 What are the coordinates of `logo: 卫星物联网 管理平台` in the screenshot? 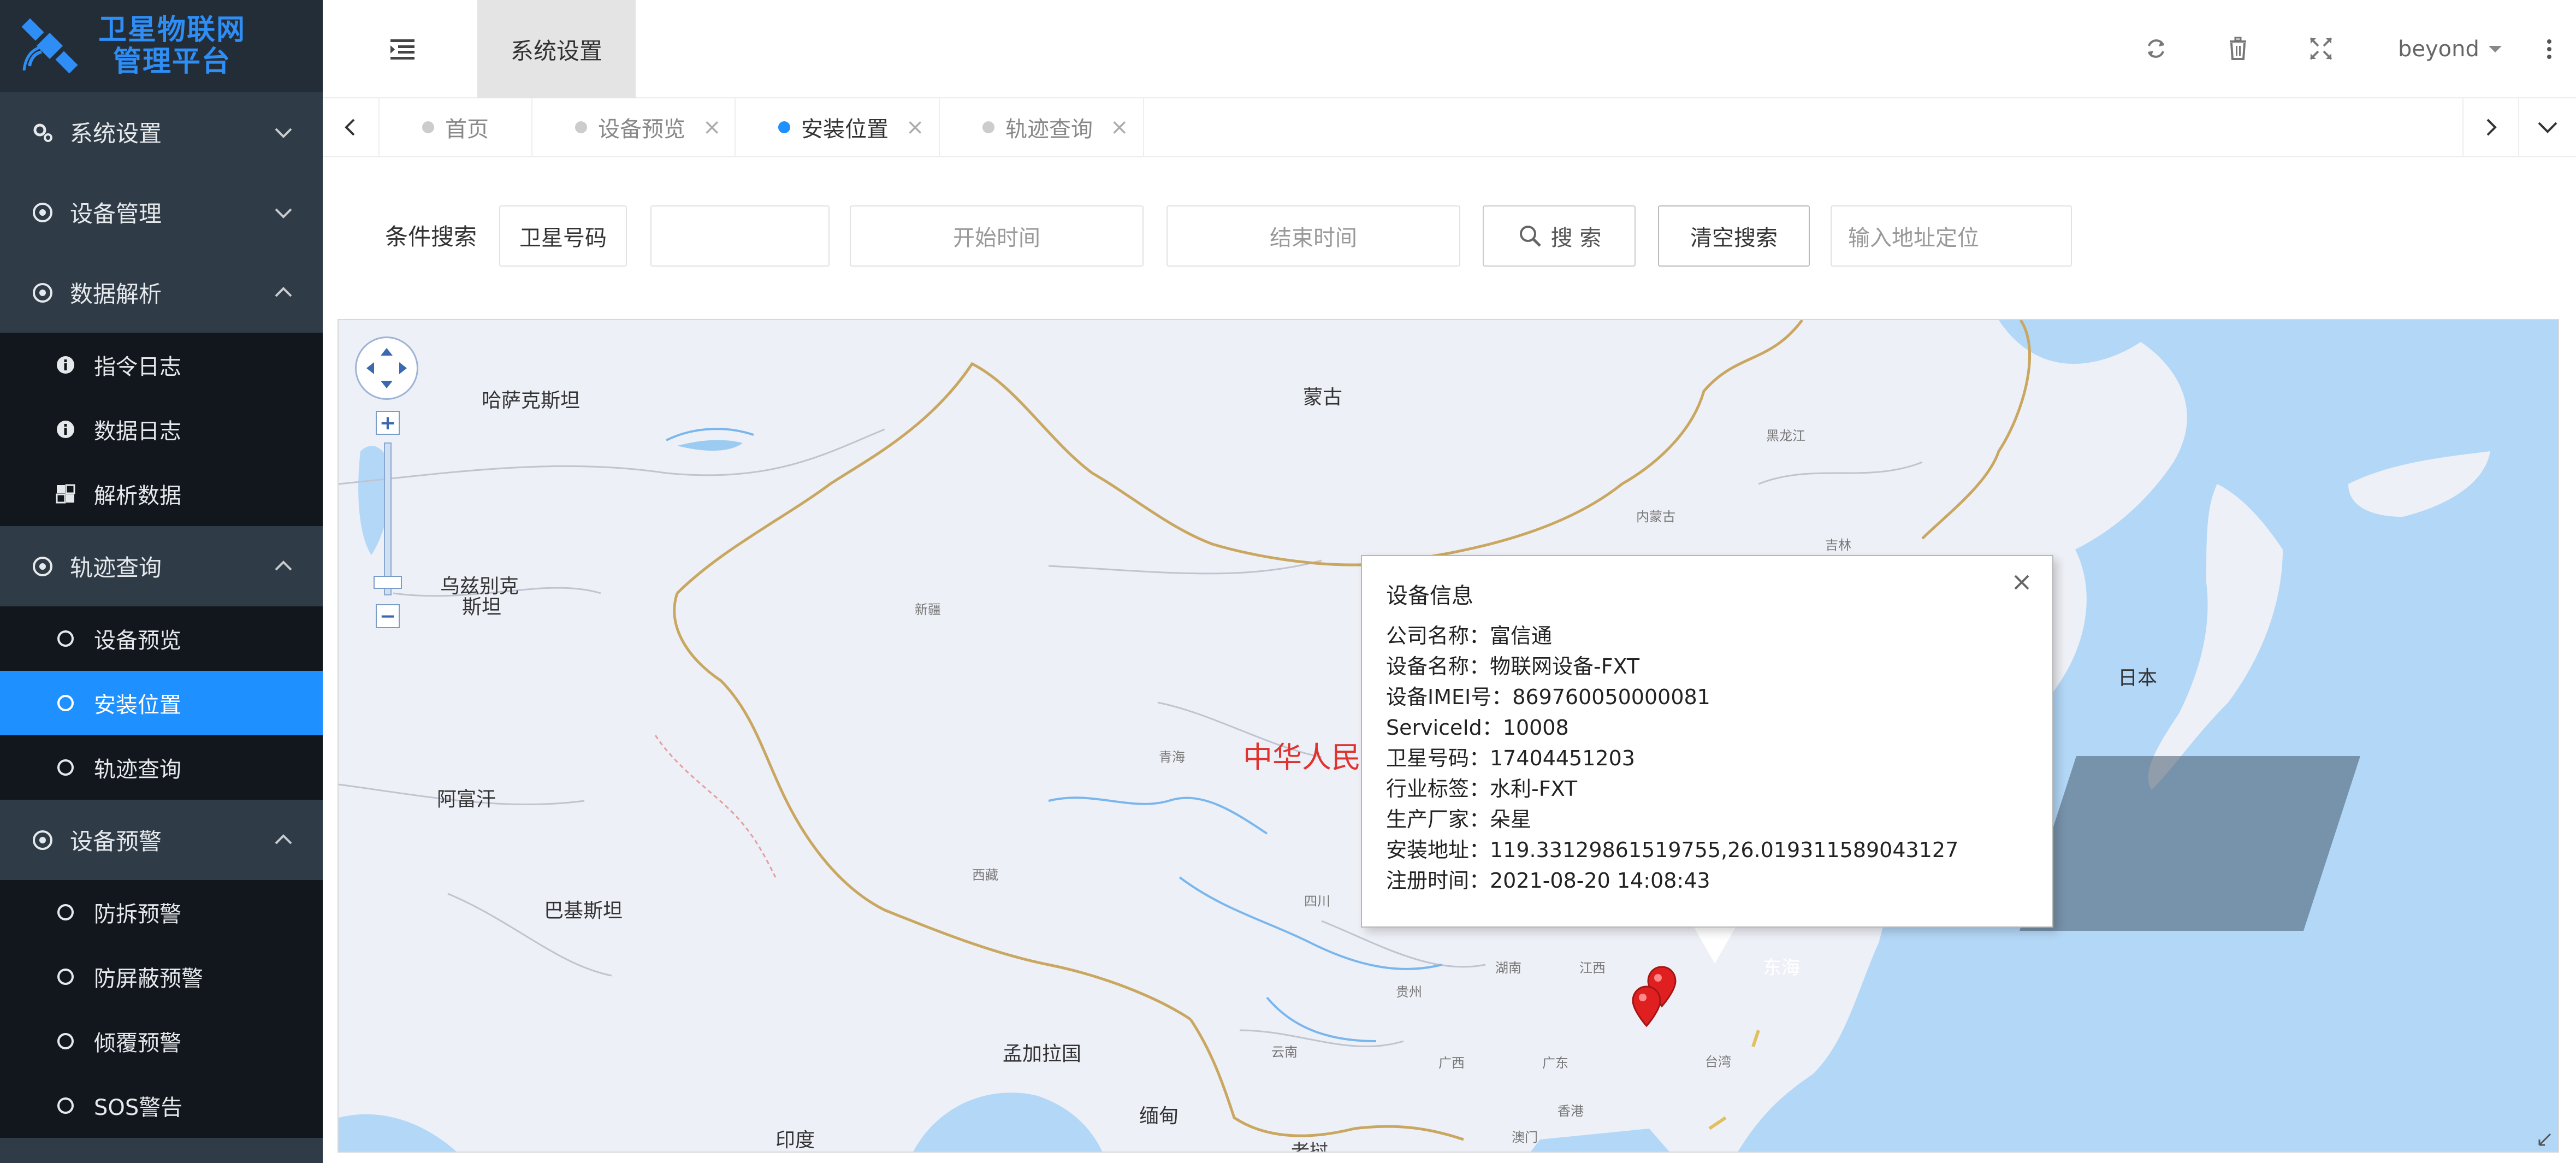 It's located at (161, 46).